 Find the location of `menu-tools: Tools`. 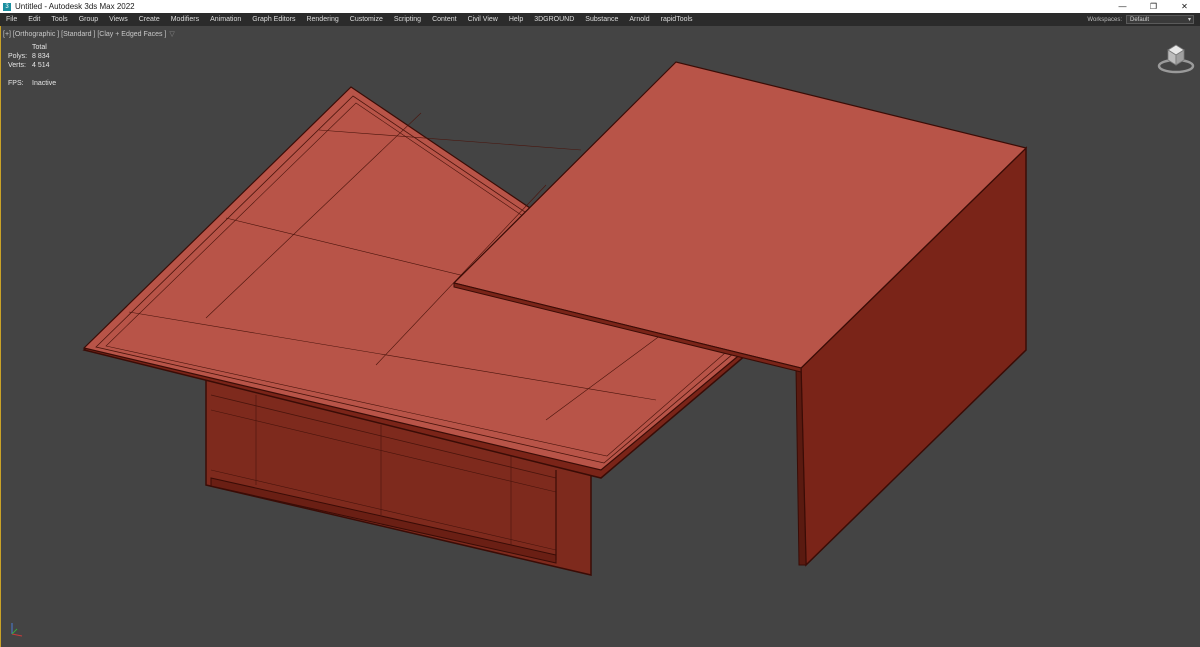

menu-tools: Tools is located at coordinates (59, 19).